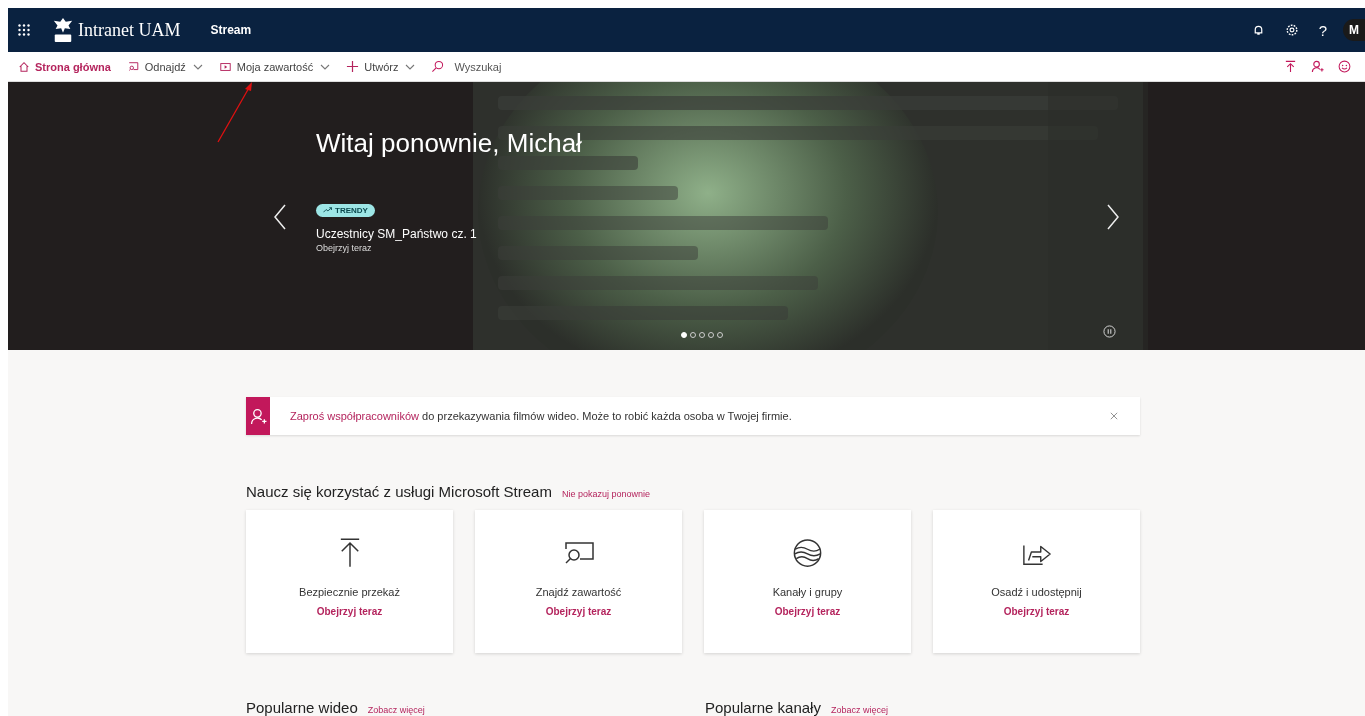 Image resolution: width=1365 pixels, height=716 pixels. I want to click on video-icon, so click(225, 66).